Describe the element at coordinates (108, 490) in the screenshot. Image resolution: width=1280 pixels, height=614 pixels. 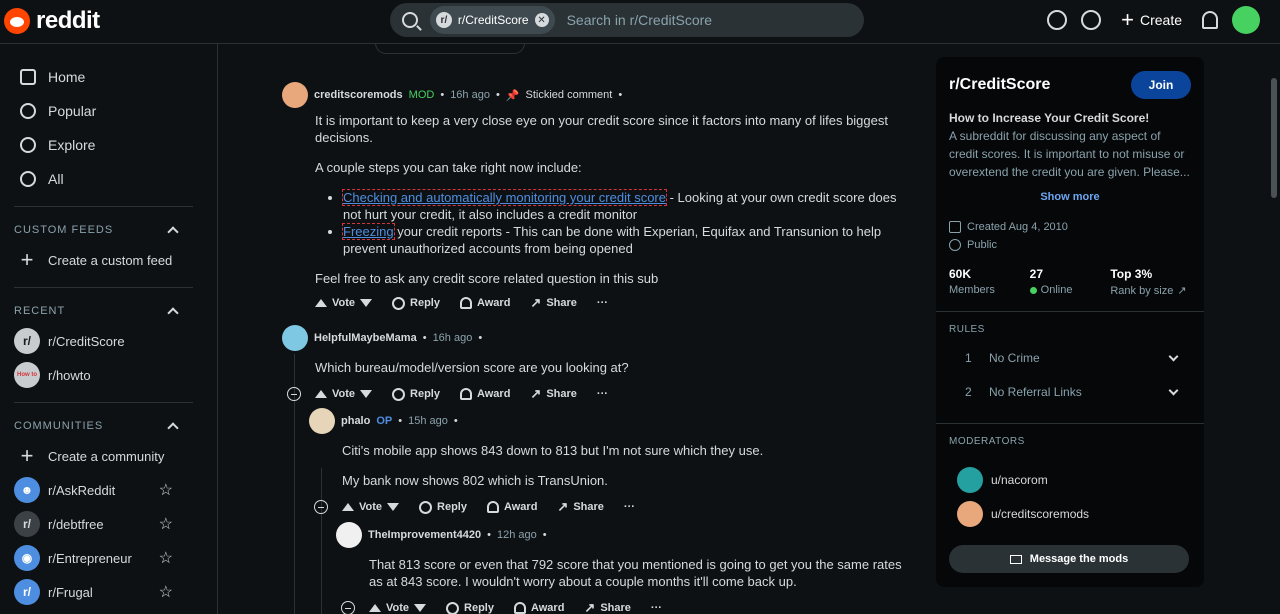
I see `community-item-askreddit: ☻ r/AskReddit ☆` at that location.